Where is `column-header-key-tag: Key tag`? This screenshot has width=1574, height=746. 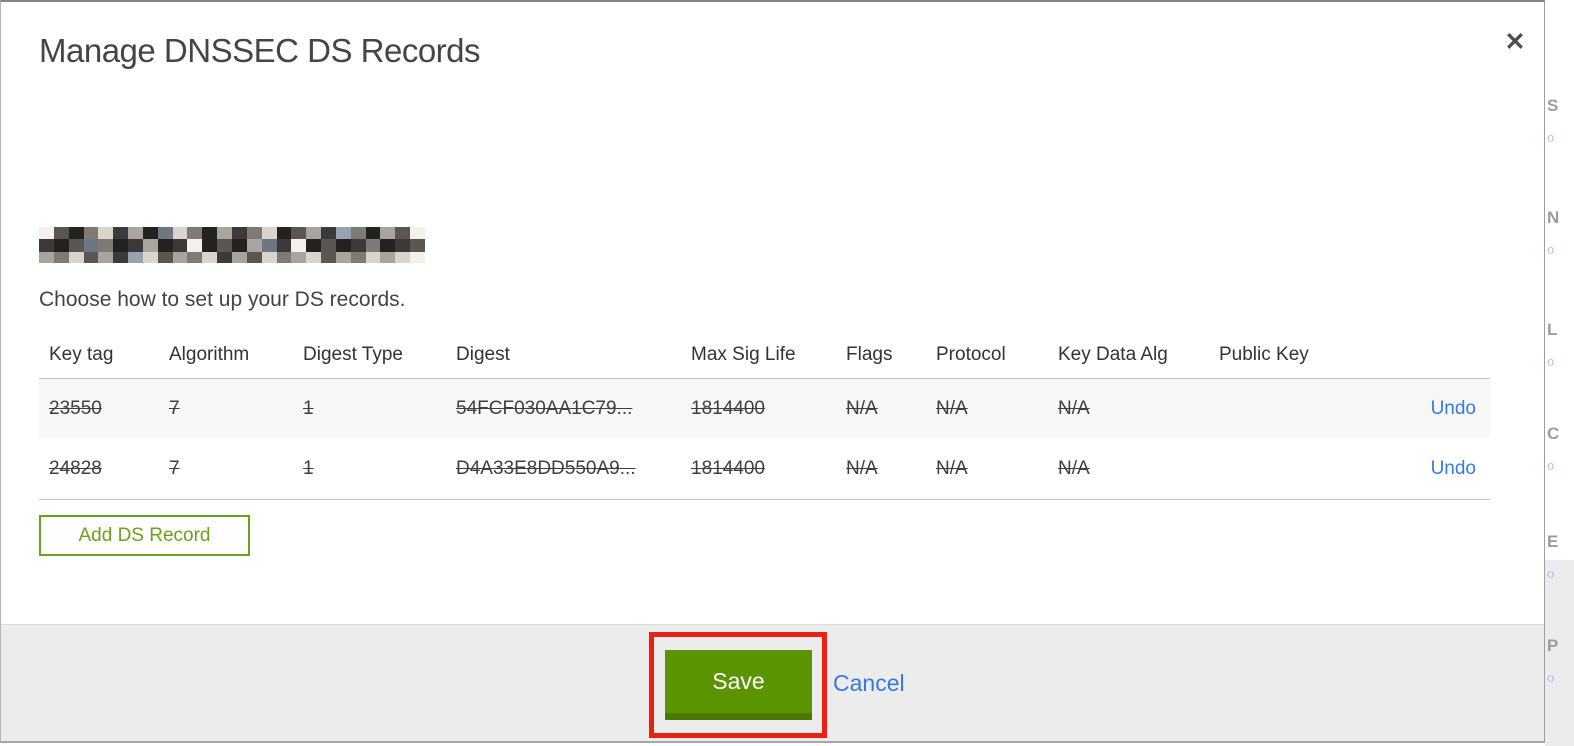 column-header-key-tag: Key tag is located at coordinates (81, 354).